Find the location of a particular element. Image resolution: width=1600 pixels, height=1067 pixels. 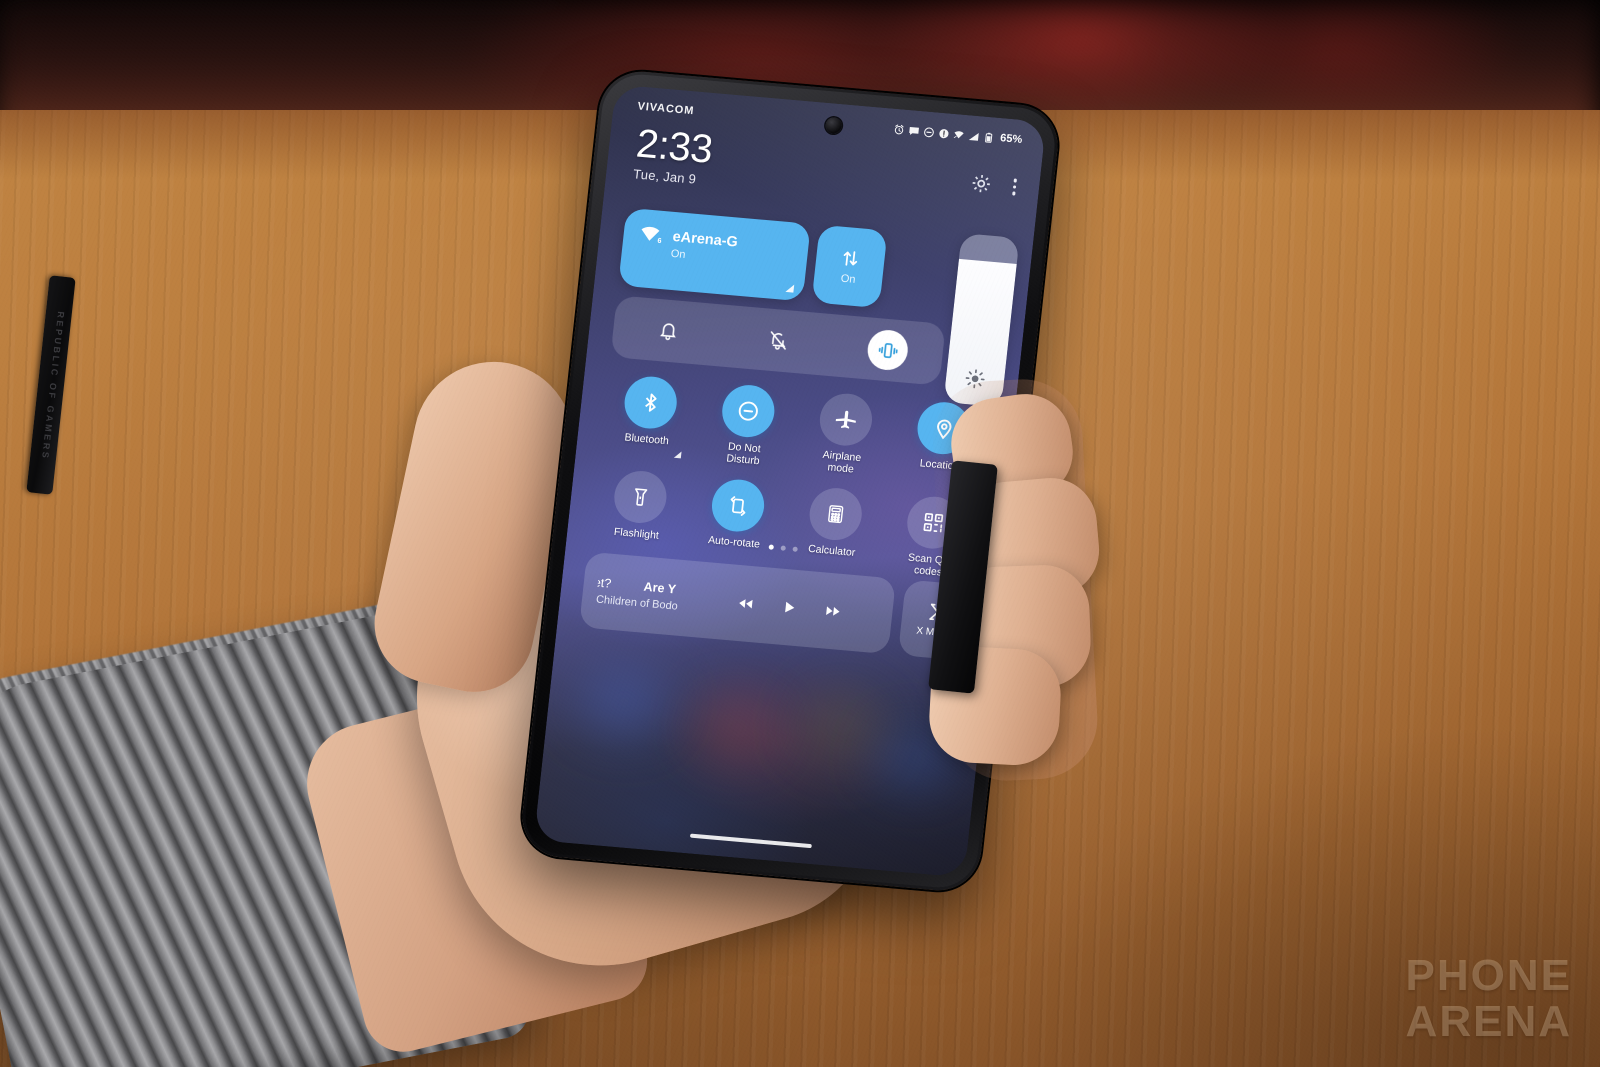

qs-tile-bluetooth: Bluetooth is located at coordinates (649, 416).